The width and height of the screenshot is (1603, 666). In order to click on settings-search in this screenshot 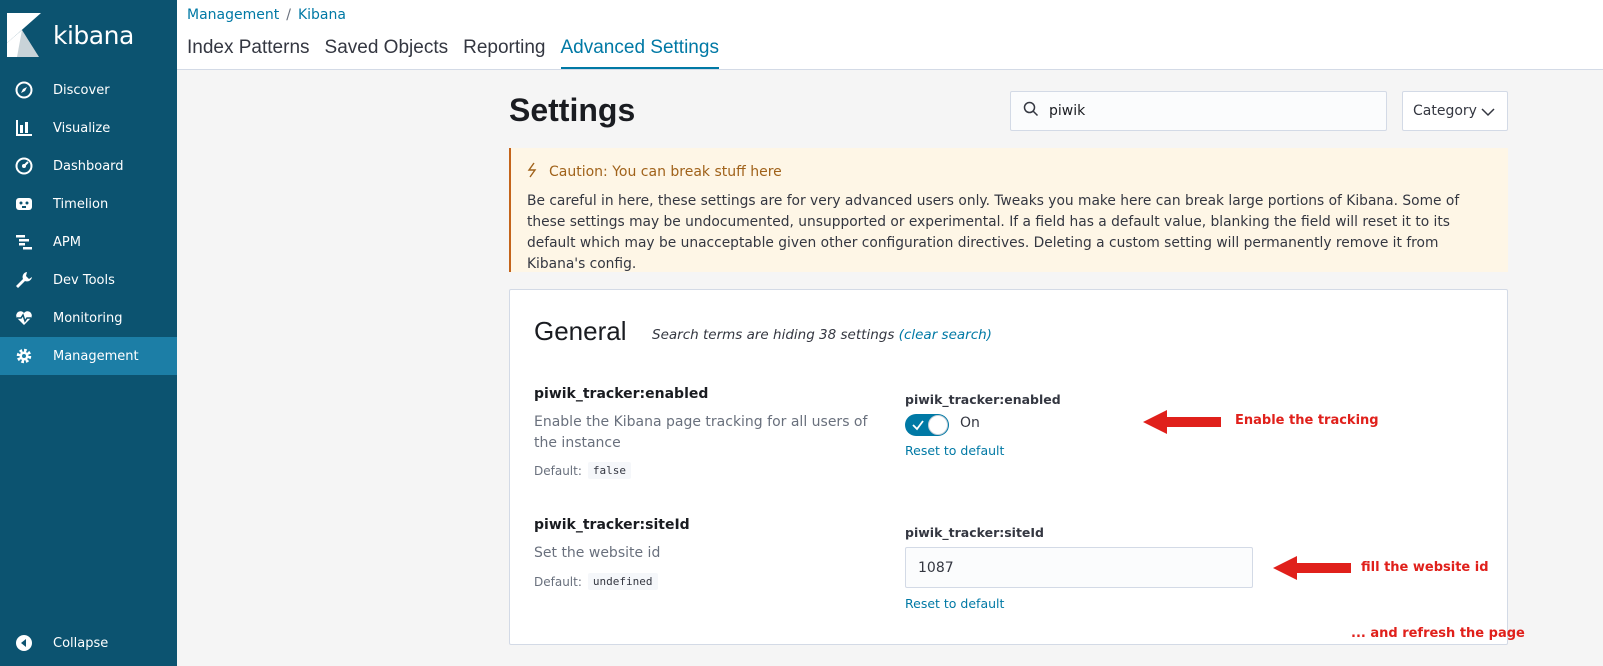, I will do `click(1198, 111)`.